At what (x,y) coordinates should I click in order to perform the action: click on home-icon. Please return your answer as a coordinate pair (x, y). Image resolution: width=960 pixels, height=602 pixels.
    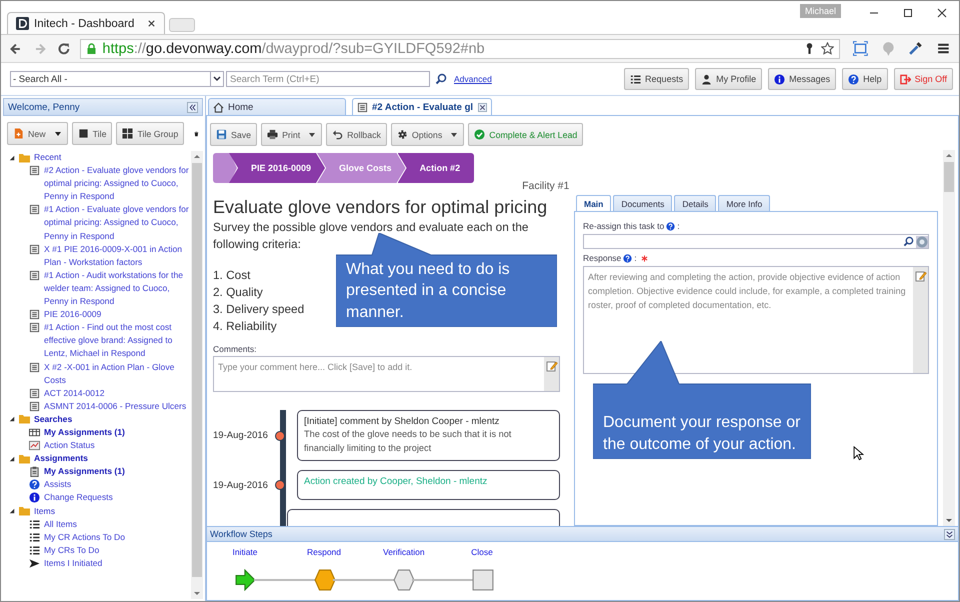
    Looking at the image, I should click on (218, 107).